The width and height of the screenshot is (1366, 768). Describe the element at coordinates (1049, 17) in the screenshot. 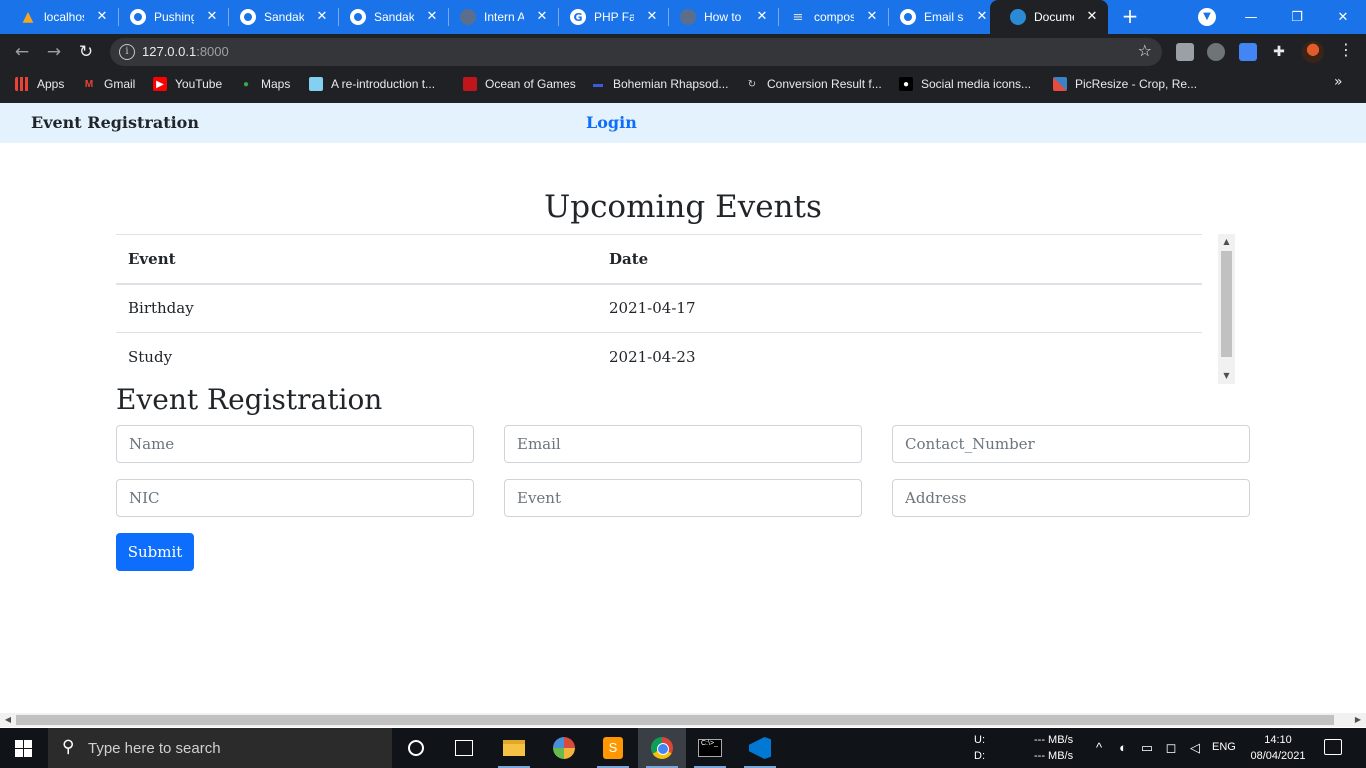

I see `browser-tab-document-active: Docume ✕` at that location.